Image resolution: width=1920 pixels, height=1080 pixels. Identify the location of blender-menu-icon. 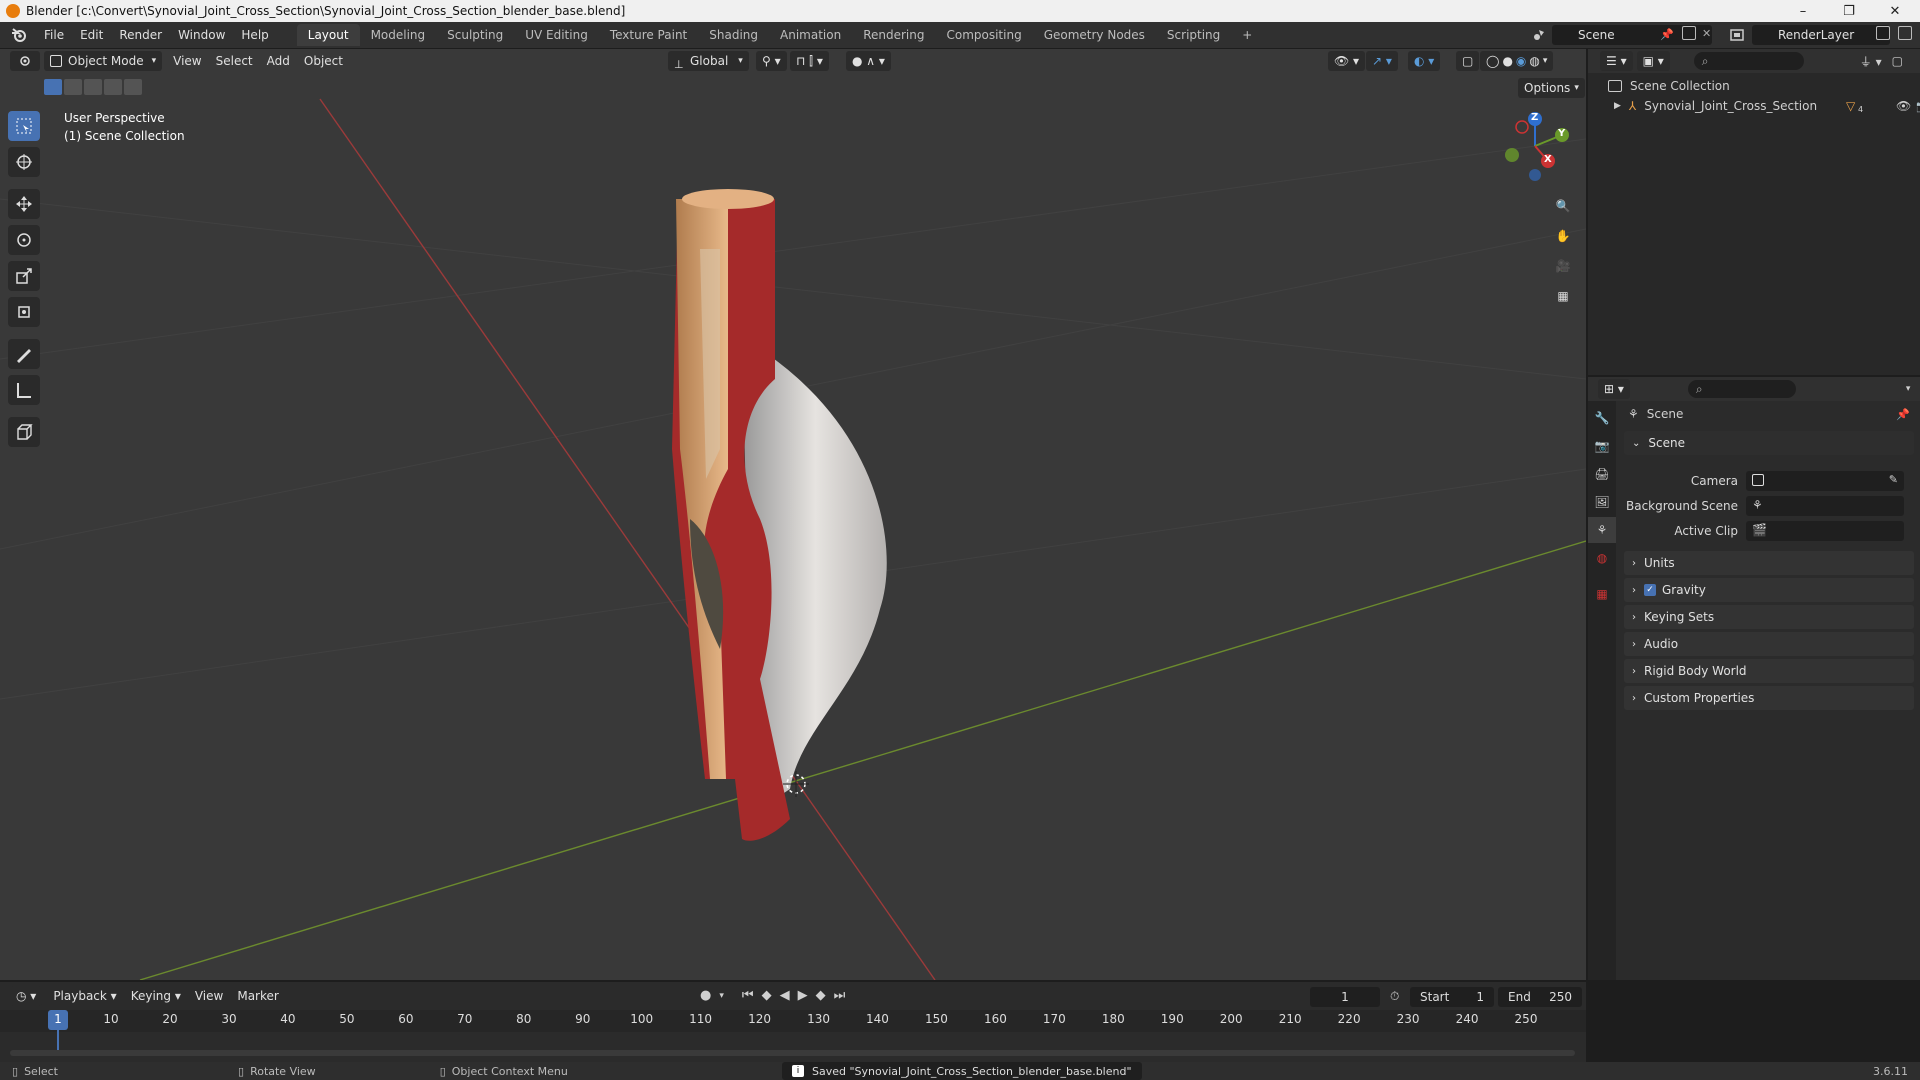
(19, 35).